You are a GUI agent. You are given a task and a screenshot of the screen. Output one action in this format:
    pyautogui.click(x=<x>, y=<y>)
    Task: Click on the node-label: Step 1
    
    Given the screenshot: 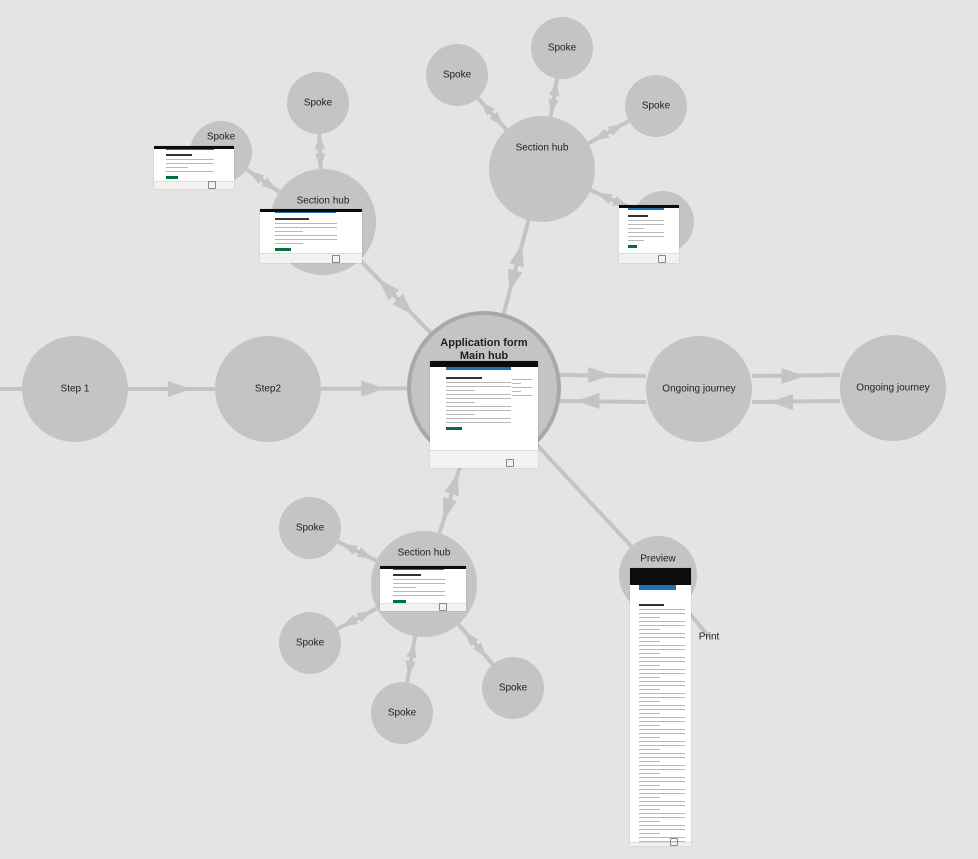 What is the action you would take?
    pyautogui.click(x=75, y=389)
    